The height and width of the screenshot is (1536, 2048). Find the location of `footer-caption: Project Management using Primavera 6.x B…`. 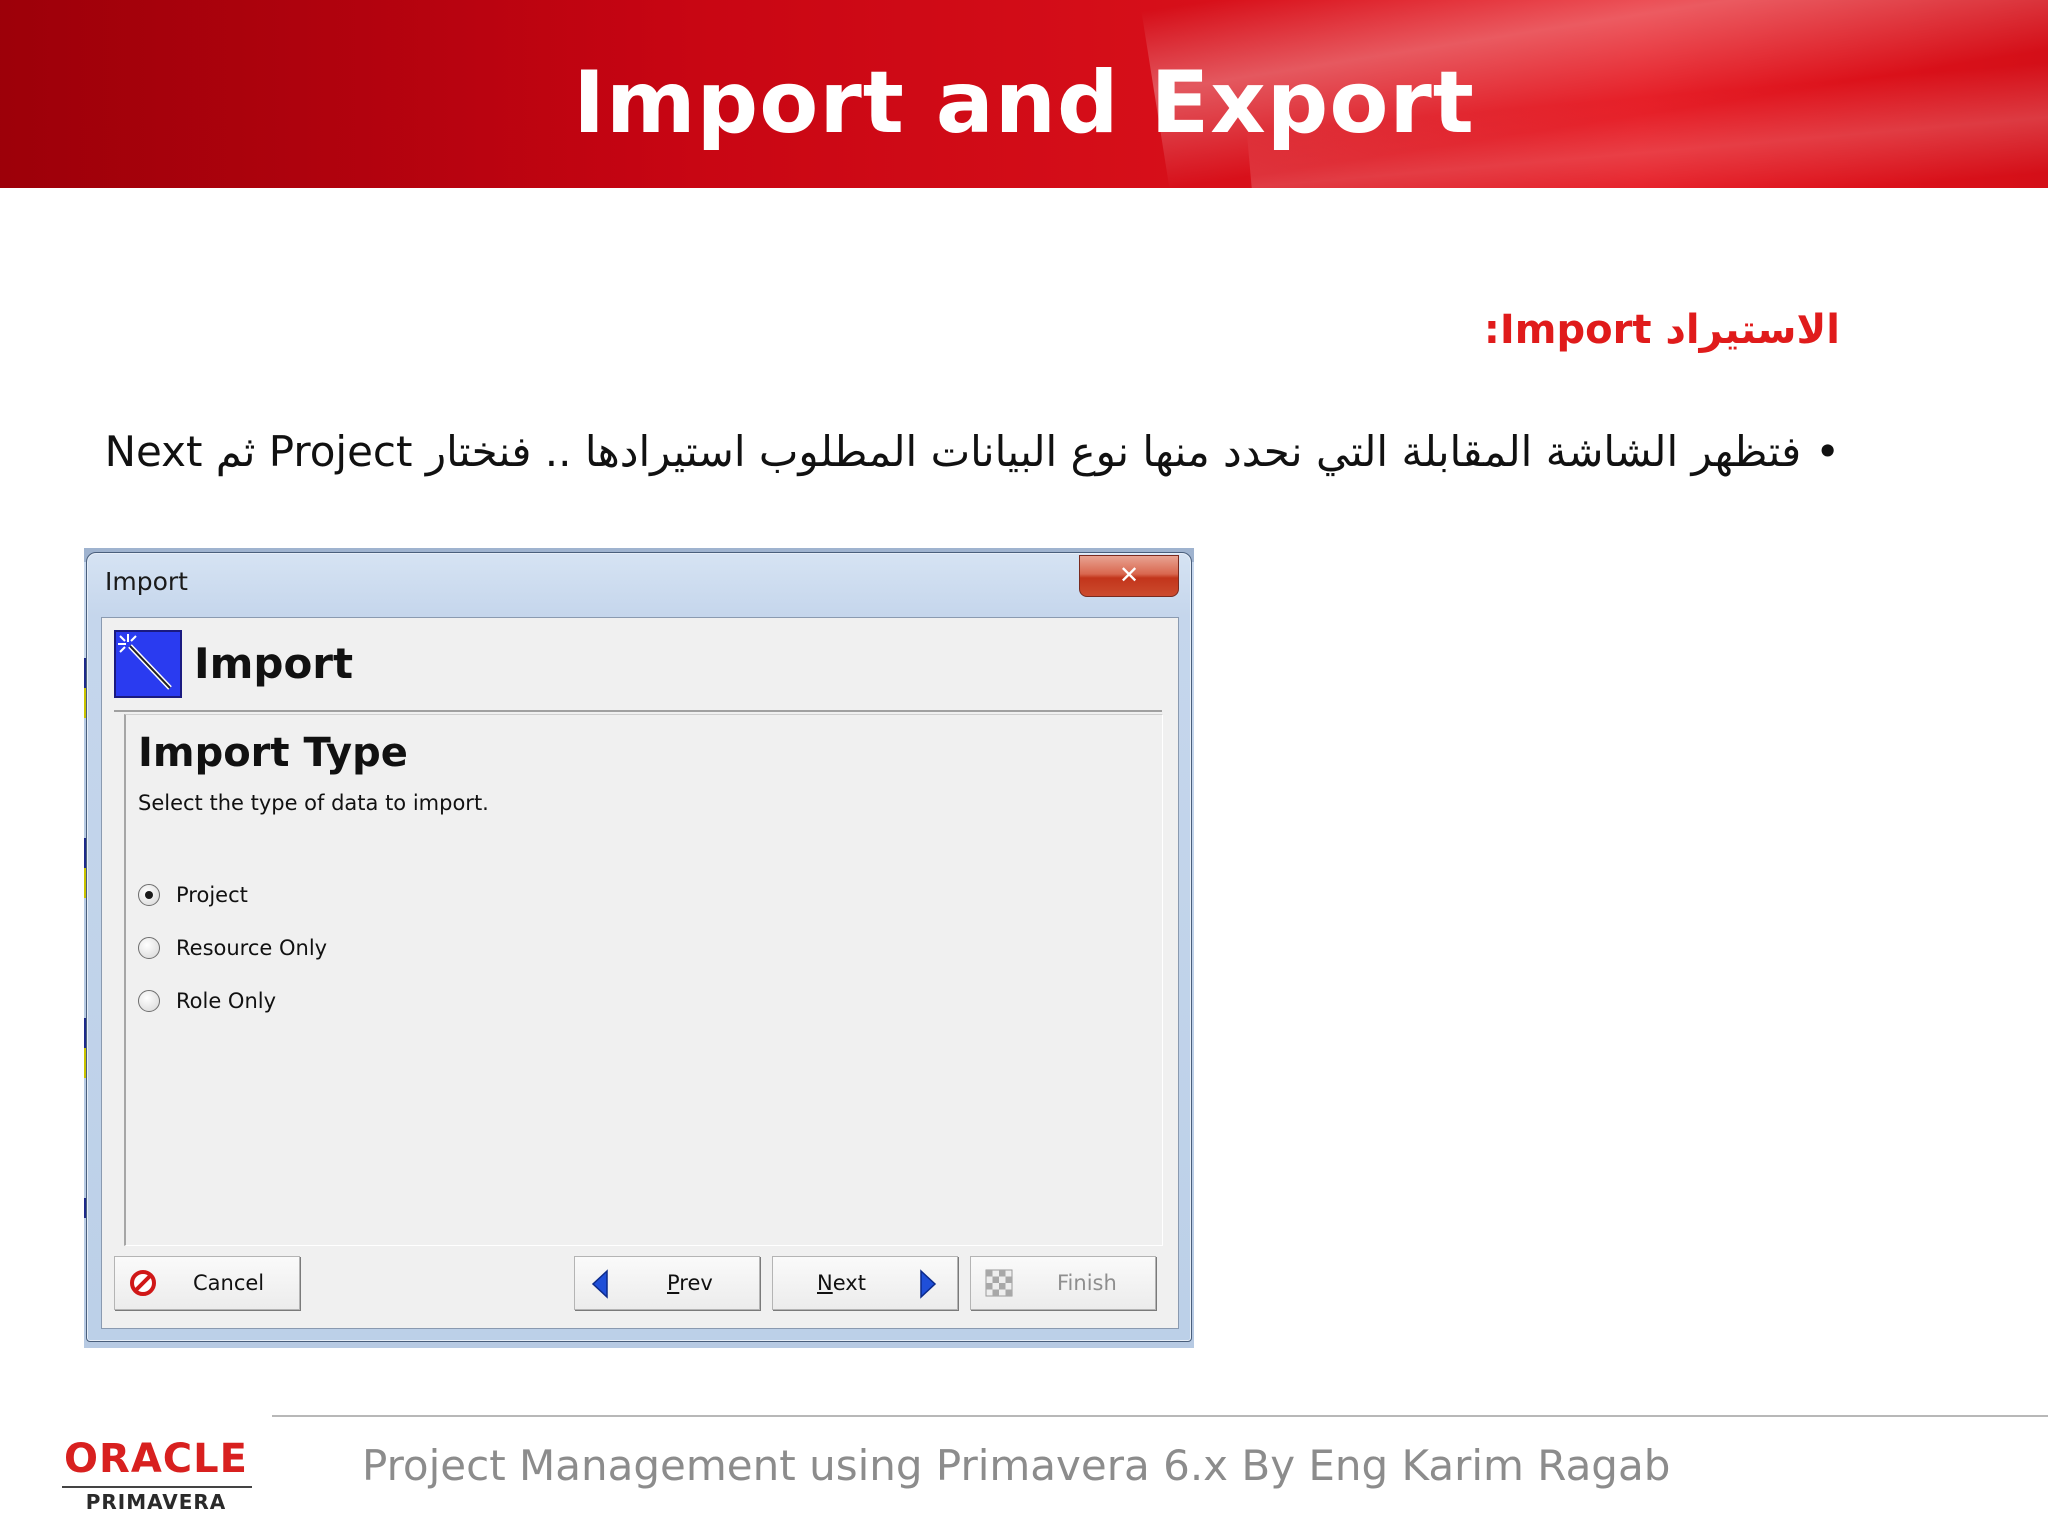

footer-caption: Project Management using Primavera 6.x B… is located at coordinates (1016, 1465).